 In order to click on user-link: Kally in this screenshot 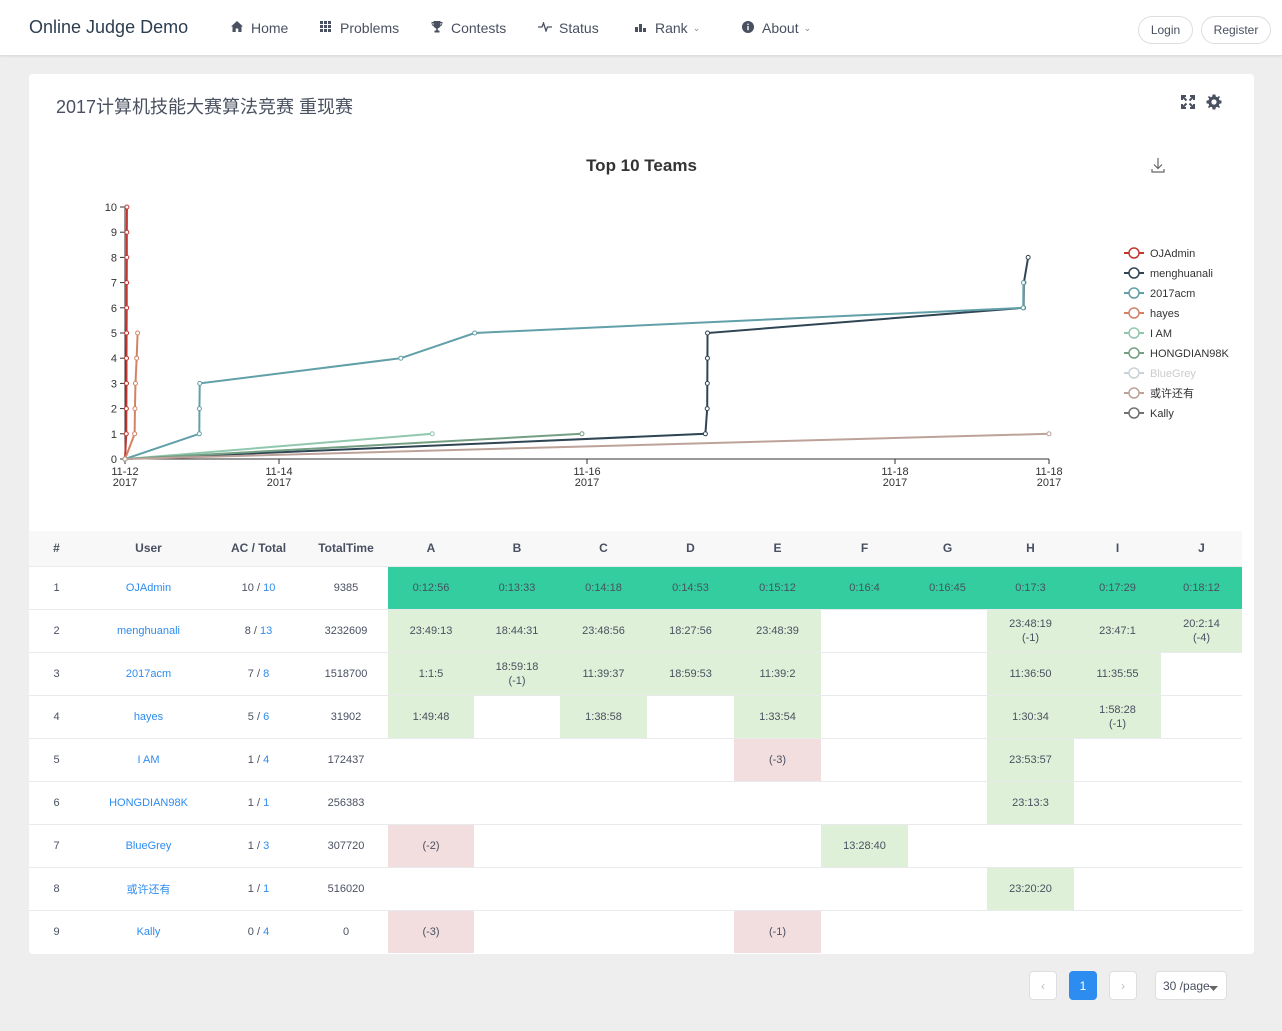, I will do `click(149, 932)`.